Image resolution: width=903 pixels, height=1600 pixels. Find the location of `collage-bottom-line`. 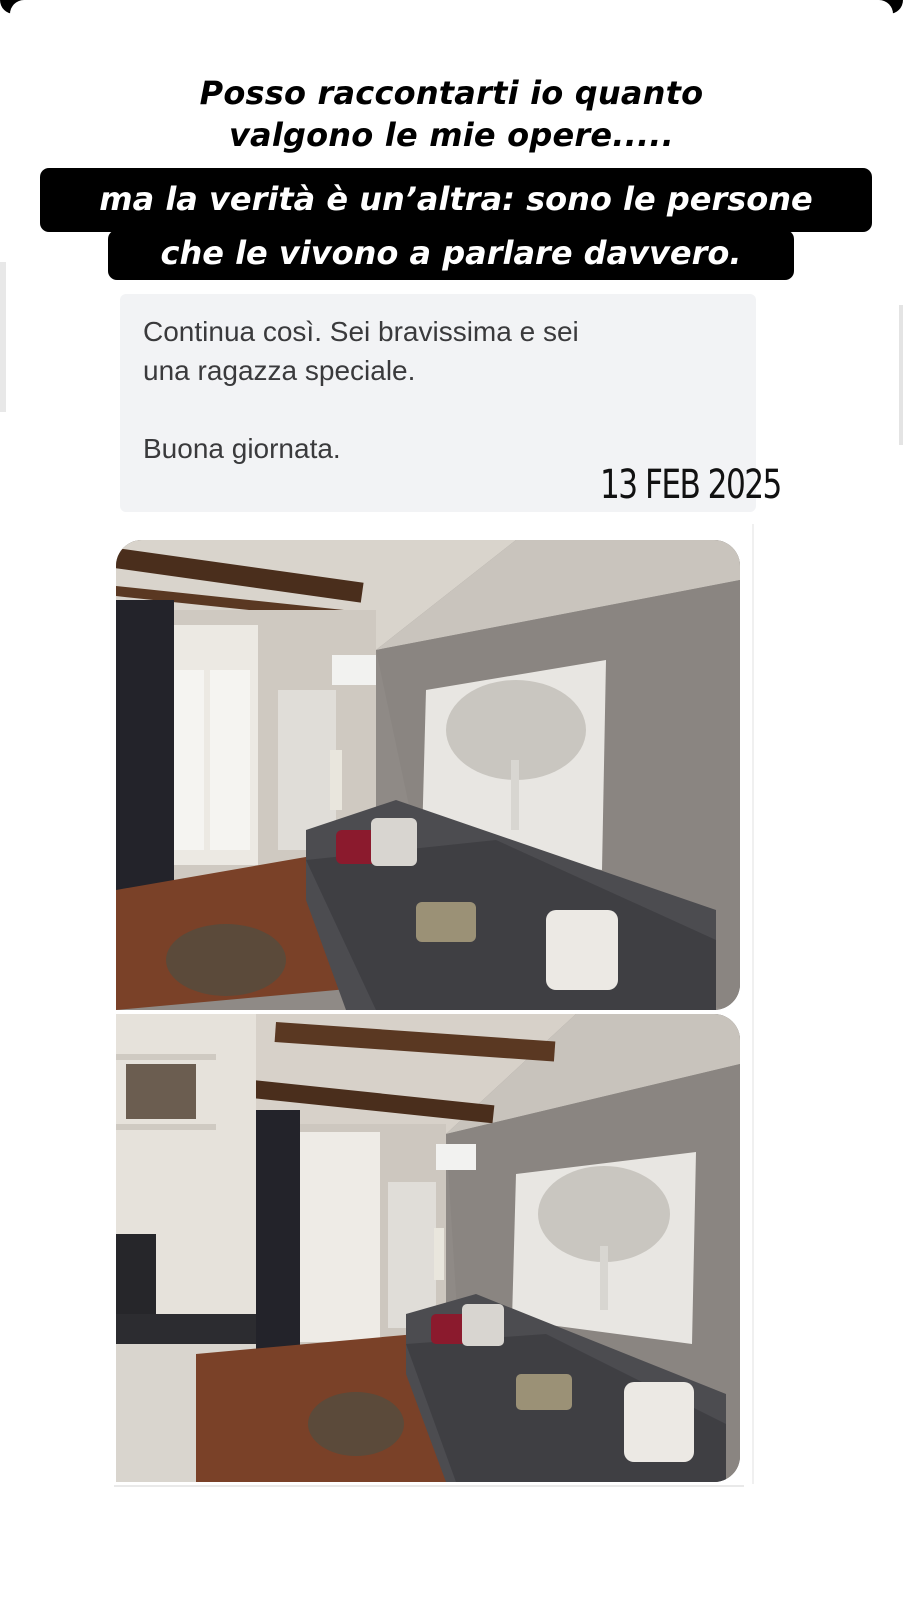

collage-bottom-line is located at coordinates (429, 1486).